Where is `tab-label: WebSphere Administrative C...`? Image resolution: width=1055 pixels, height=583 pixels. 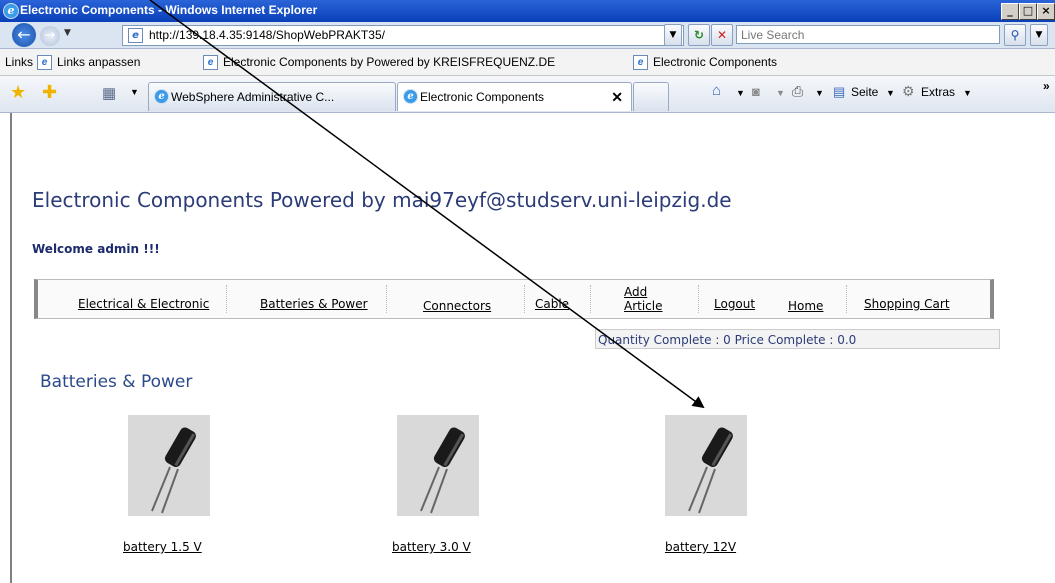
tab-label: WebSphere Administrative C... is located at coordinates (253, 97).